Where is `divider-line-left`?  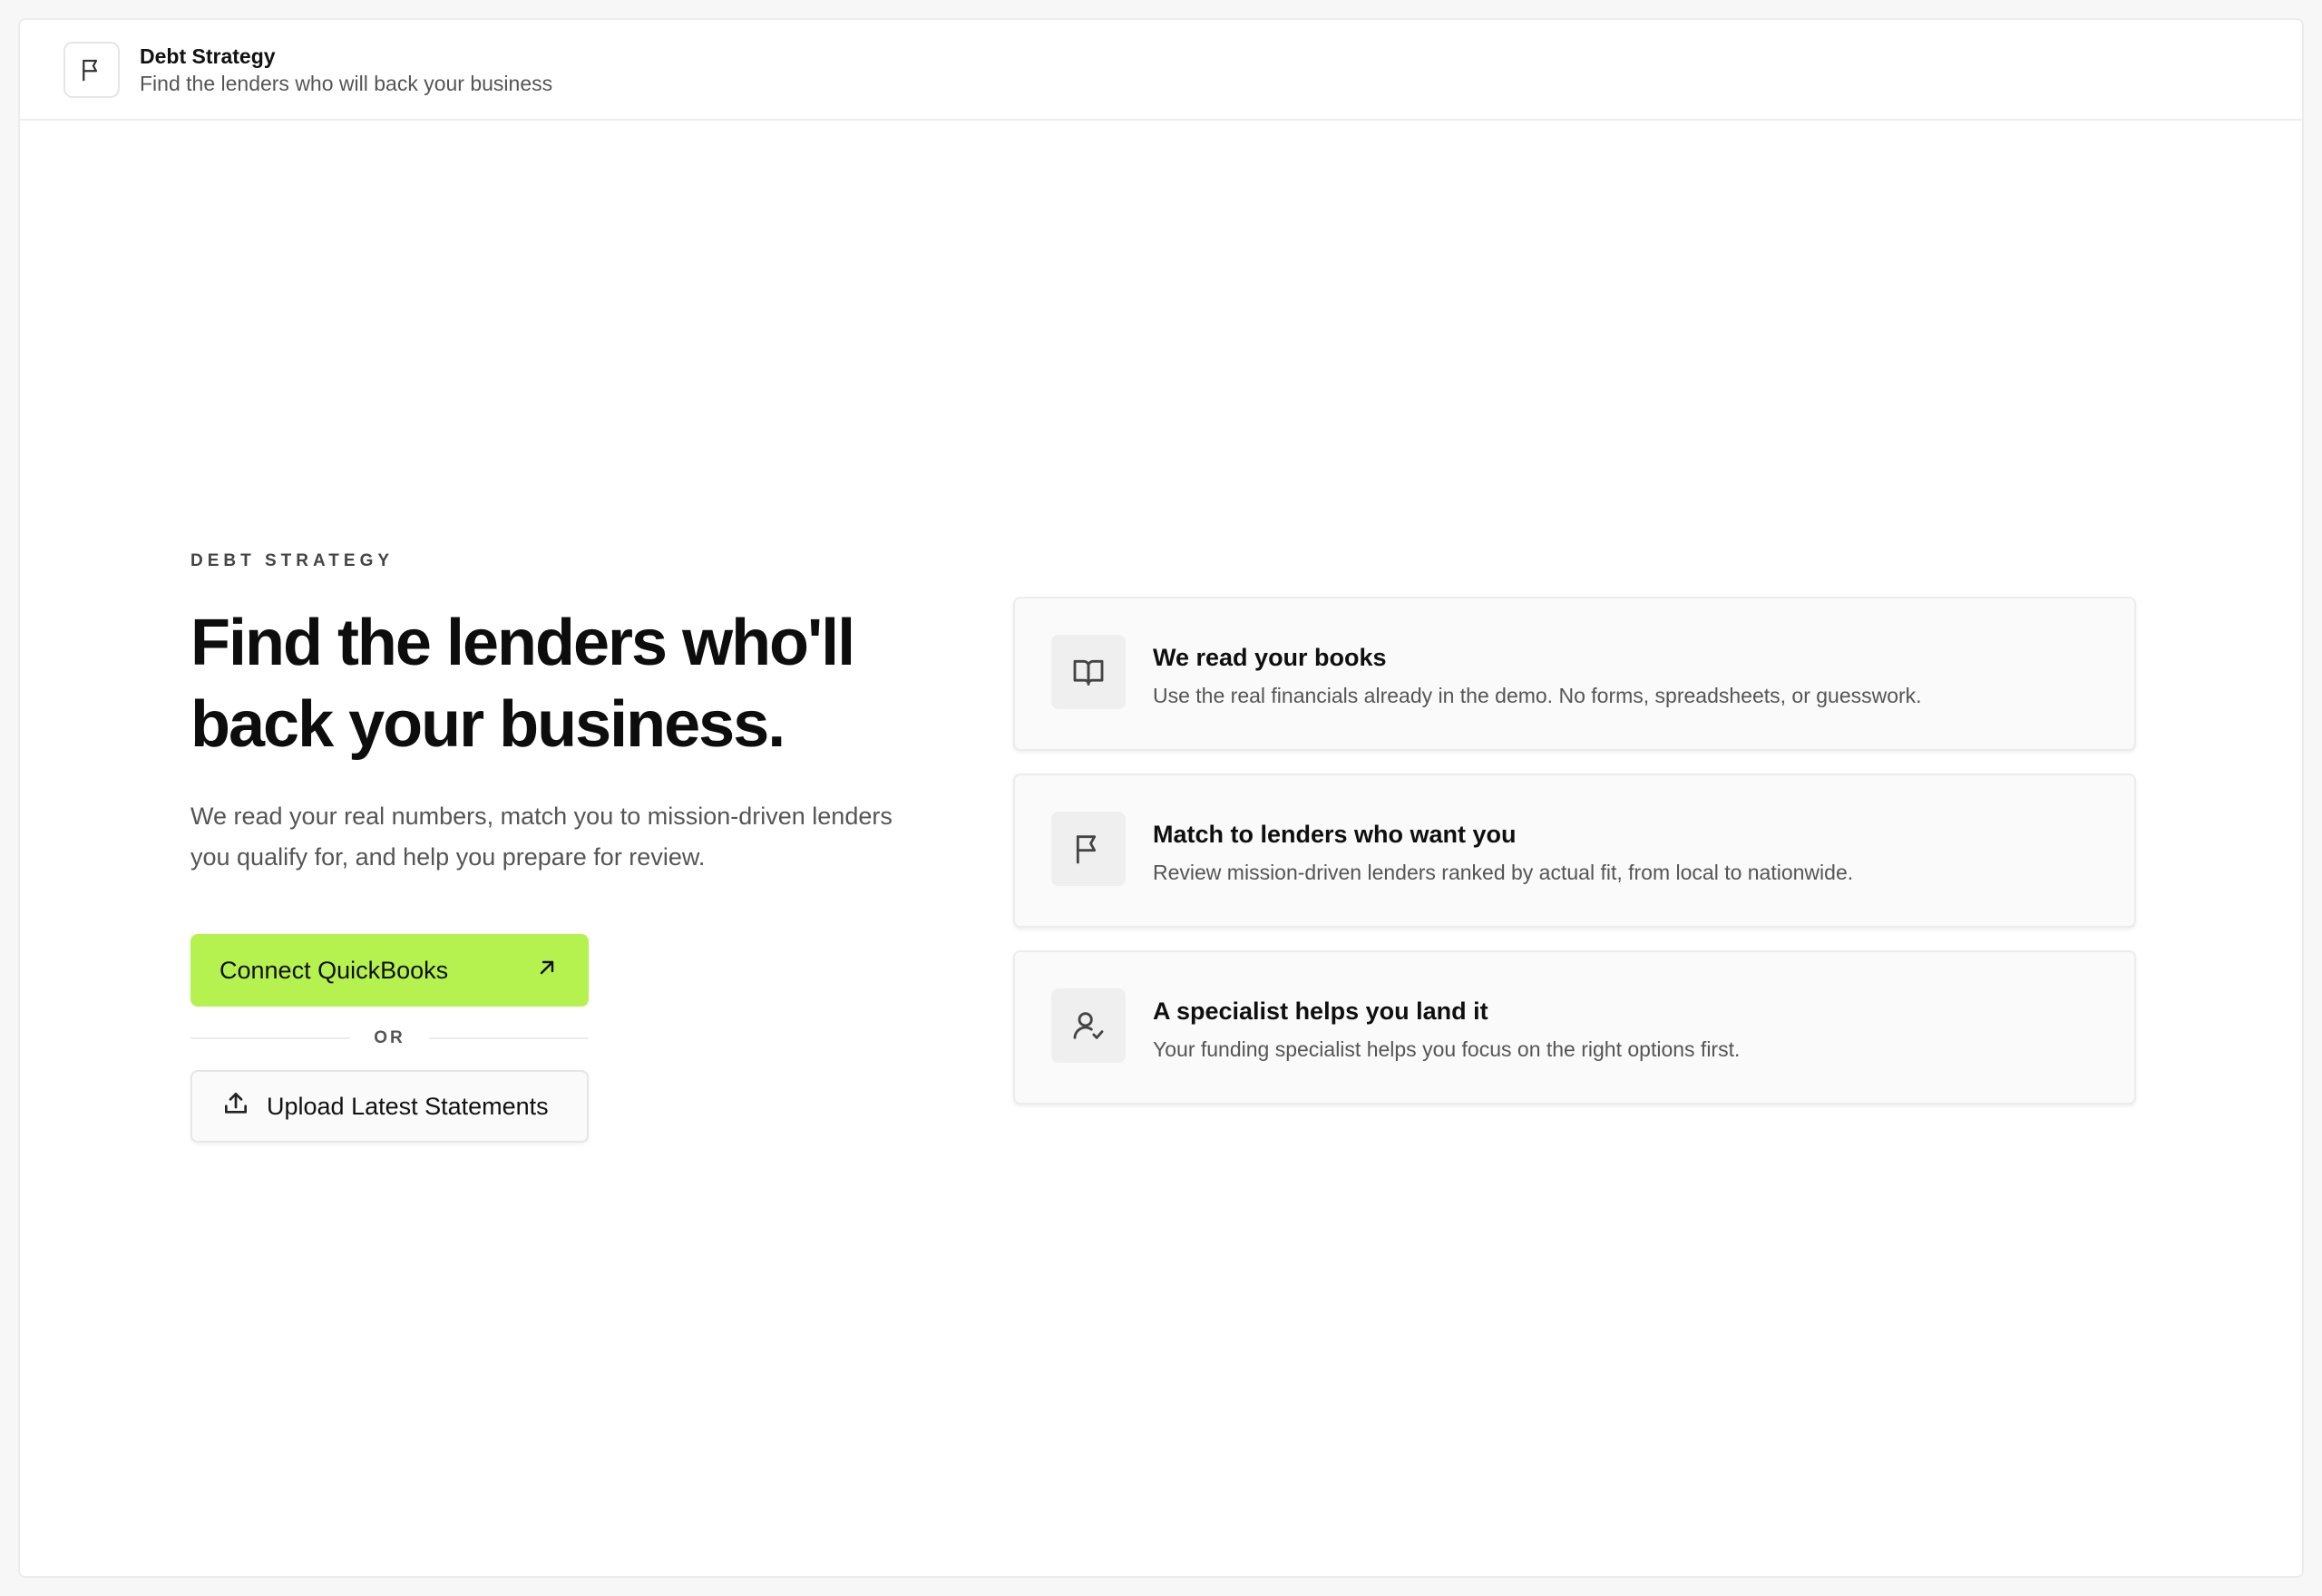
divider-line-left is located at coordinates (270, 1038).